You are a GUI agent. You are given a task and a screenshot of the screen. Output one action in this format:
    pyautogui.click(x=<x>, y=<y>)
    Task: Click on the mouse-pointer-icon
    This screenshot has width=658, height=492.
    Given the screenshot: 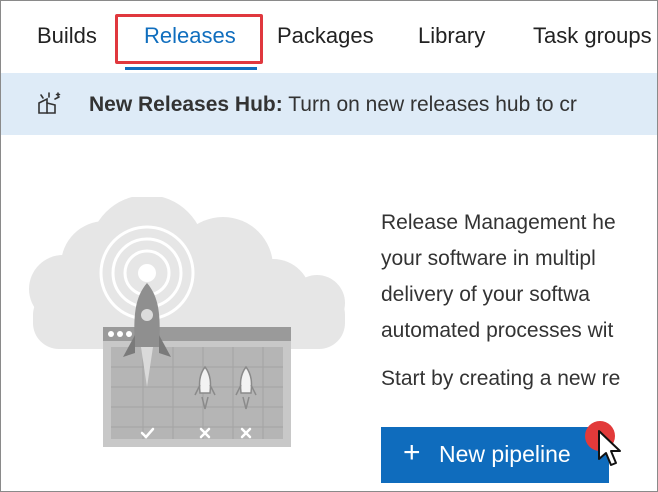 What is the action you would take?
    pyautogui.click(x=609, y=448)
    